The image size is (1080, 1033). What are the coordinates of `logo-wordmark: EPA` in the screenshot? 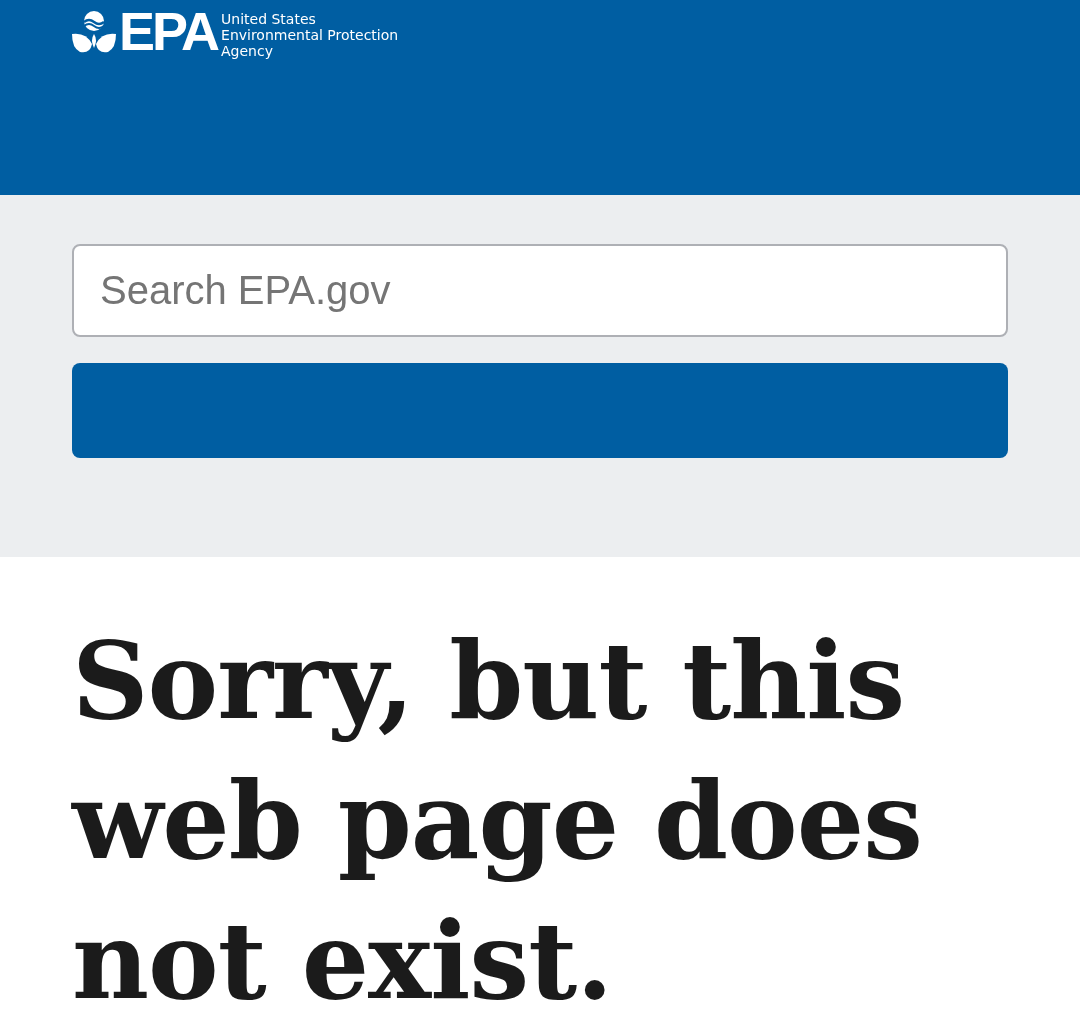 It's located at (168, 31).